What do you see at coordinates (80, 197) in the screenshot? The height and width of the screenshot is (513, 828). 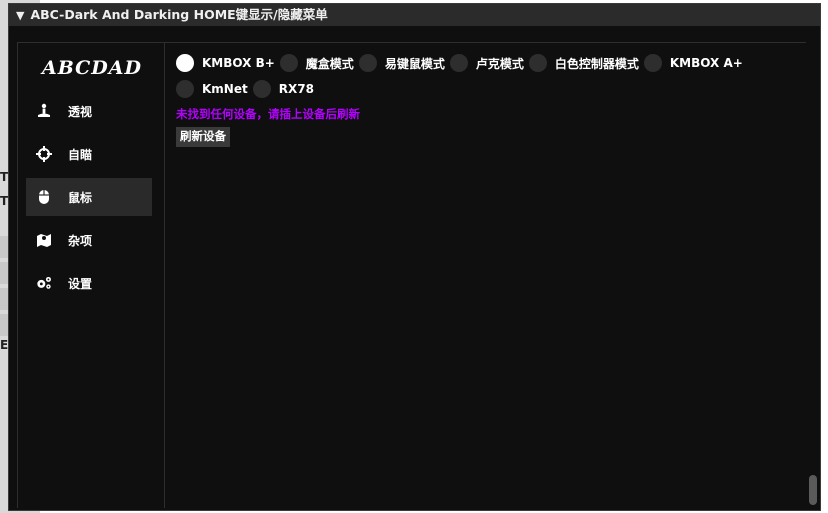 I see `sidebar-item-label: 鼠标` at bounding box center [80, 197].